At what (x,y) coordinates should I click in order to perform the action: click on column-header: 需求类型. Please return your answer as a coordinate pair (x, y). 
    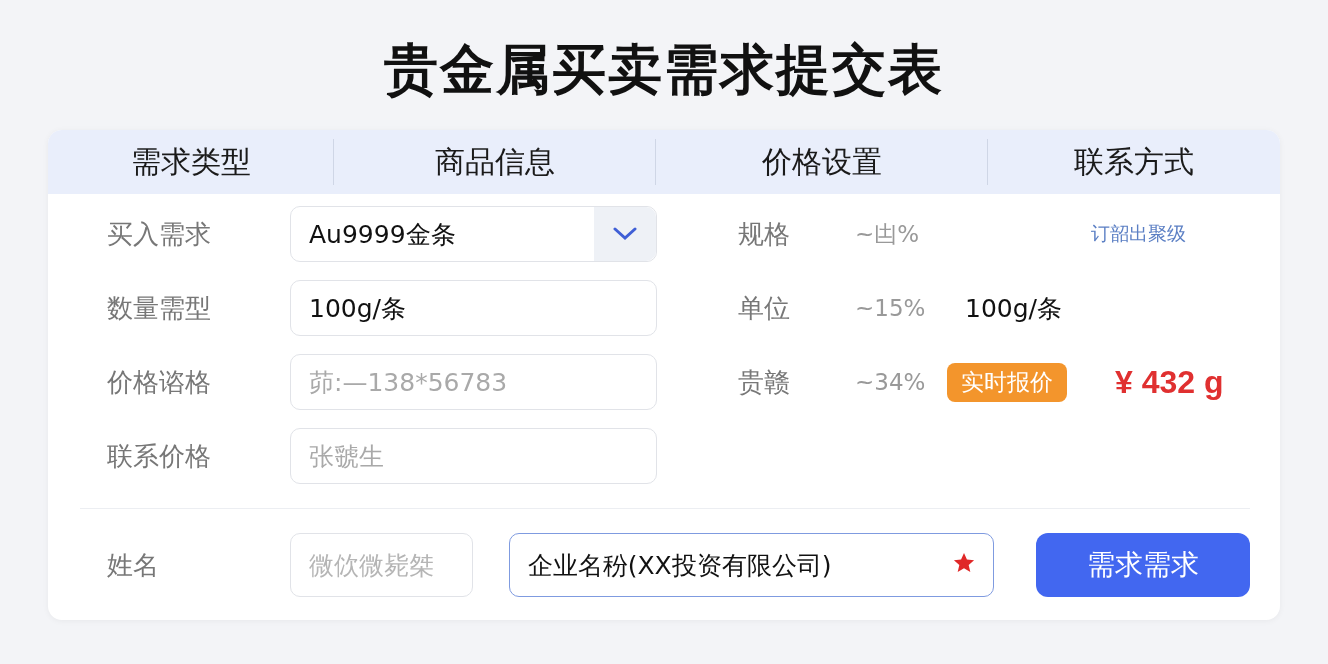
    Looking at the image, I should click on (190, 162).